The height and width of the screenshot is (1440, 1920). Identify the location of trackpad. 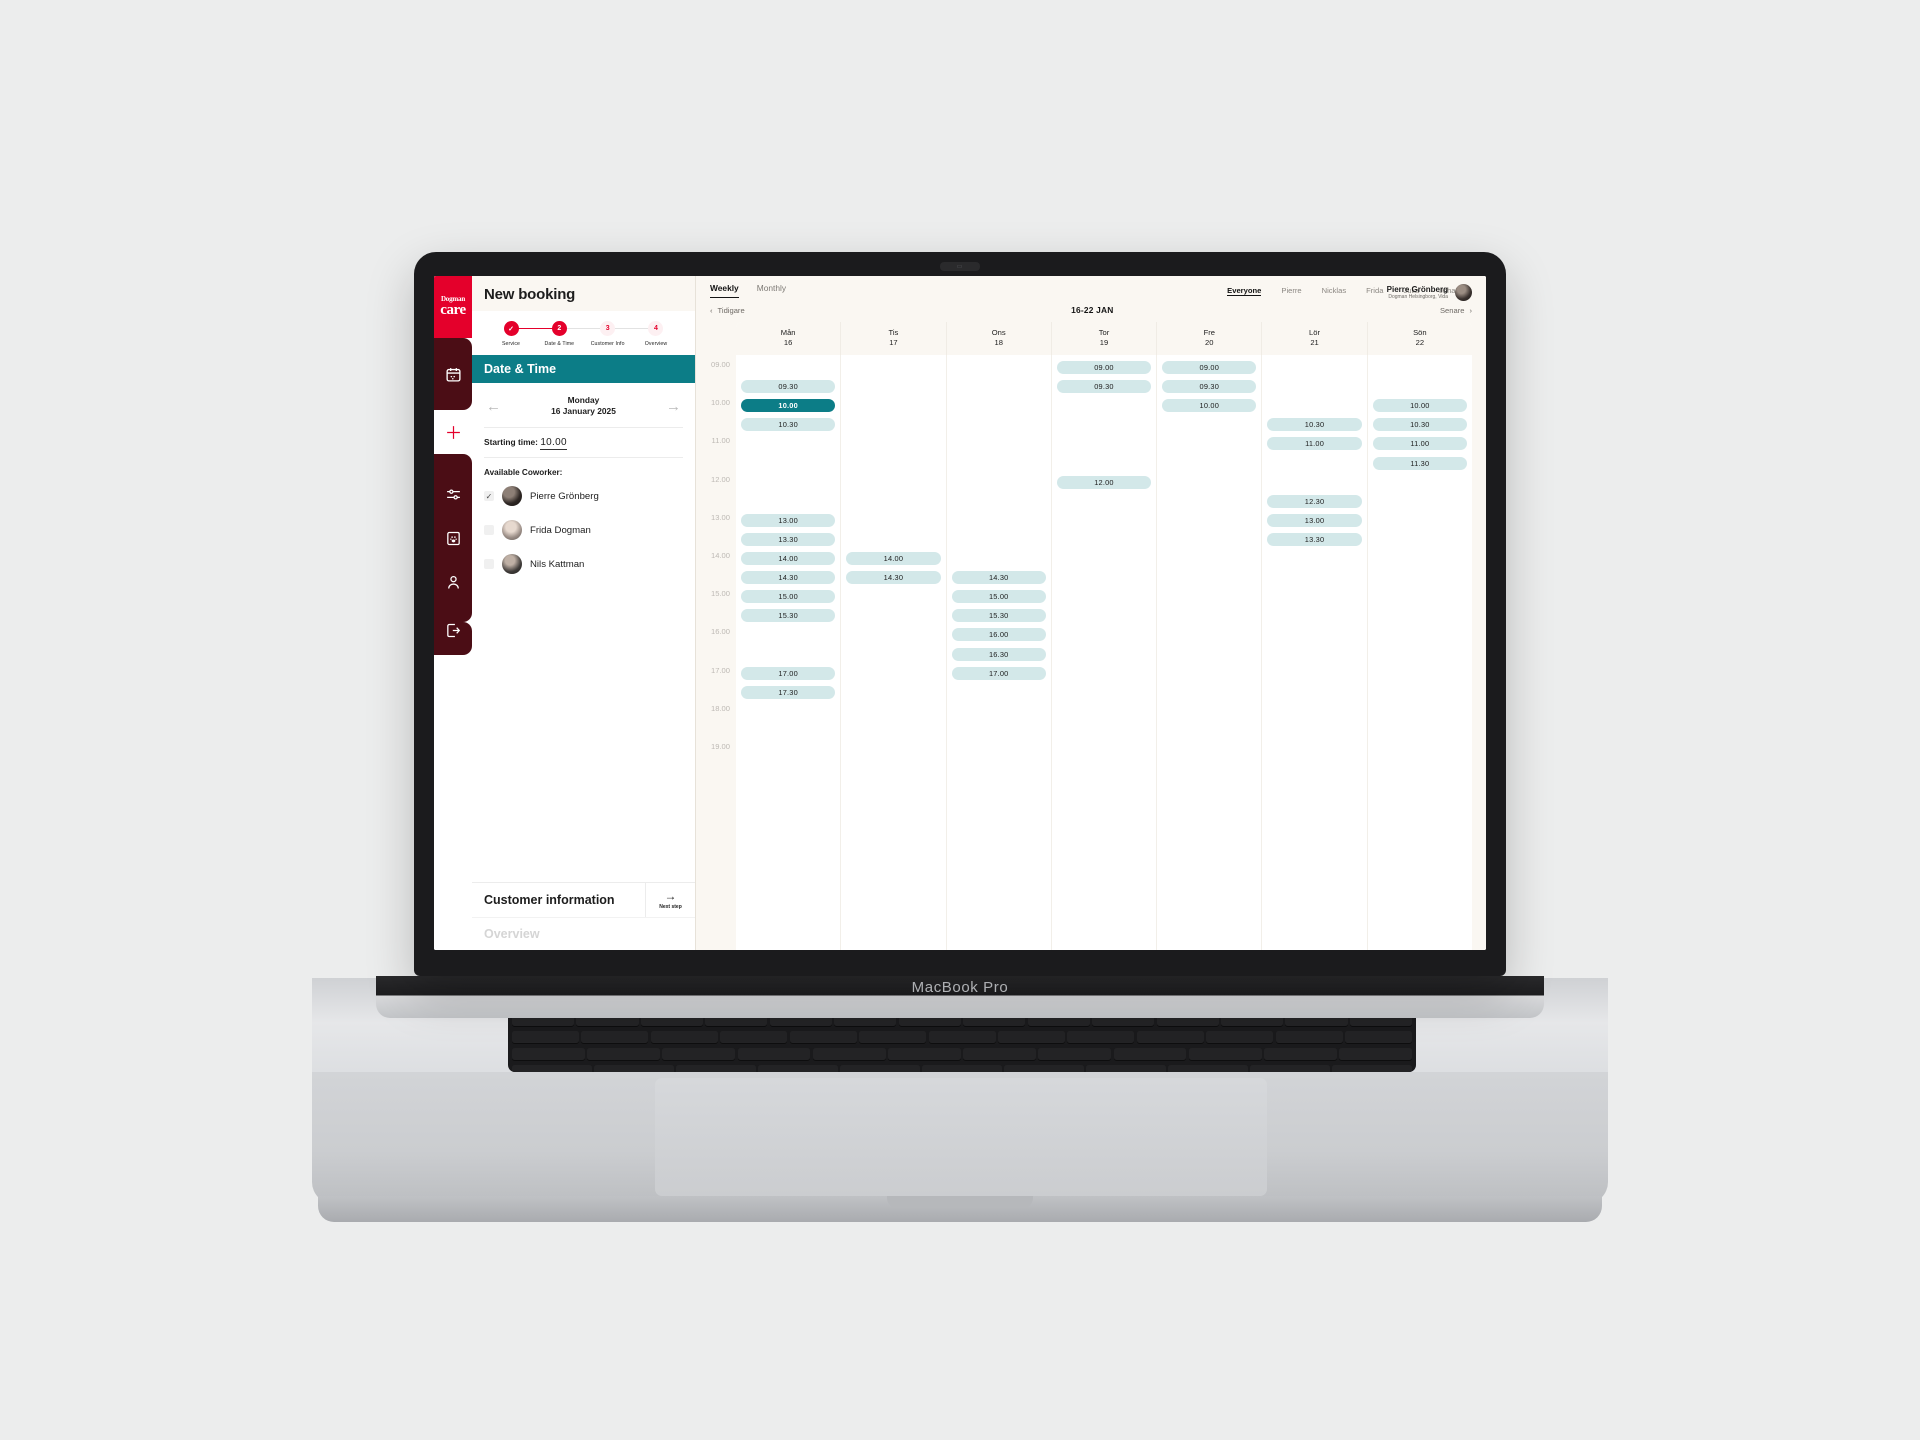
(961, 1137).